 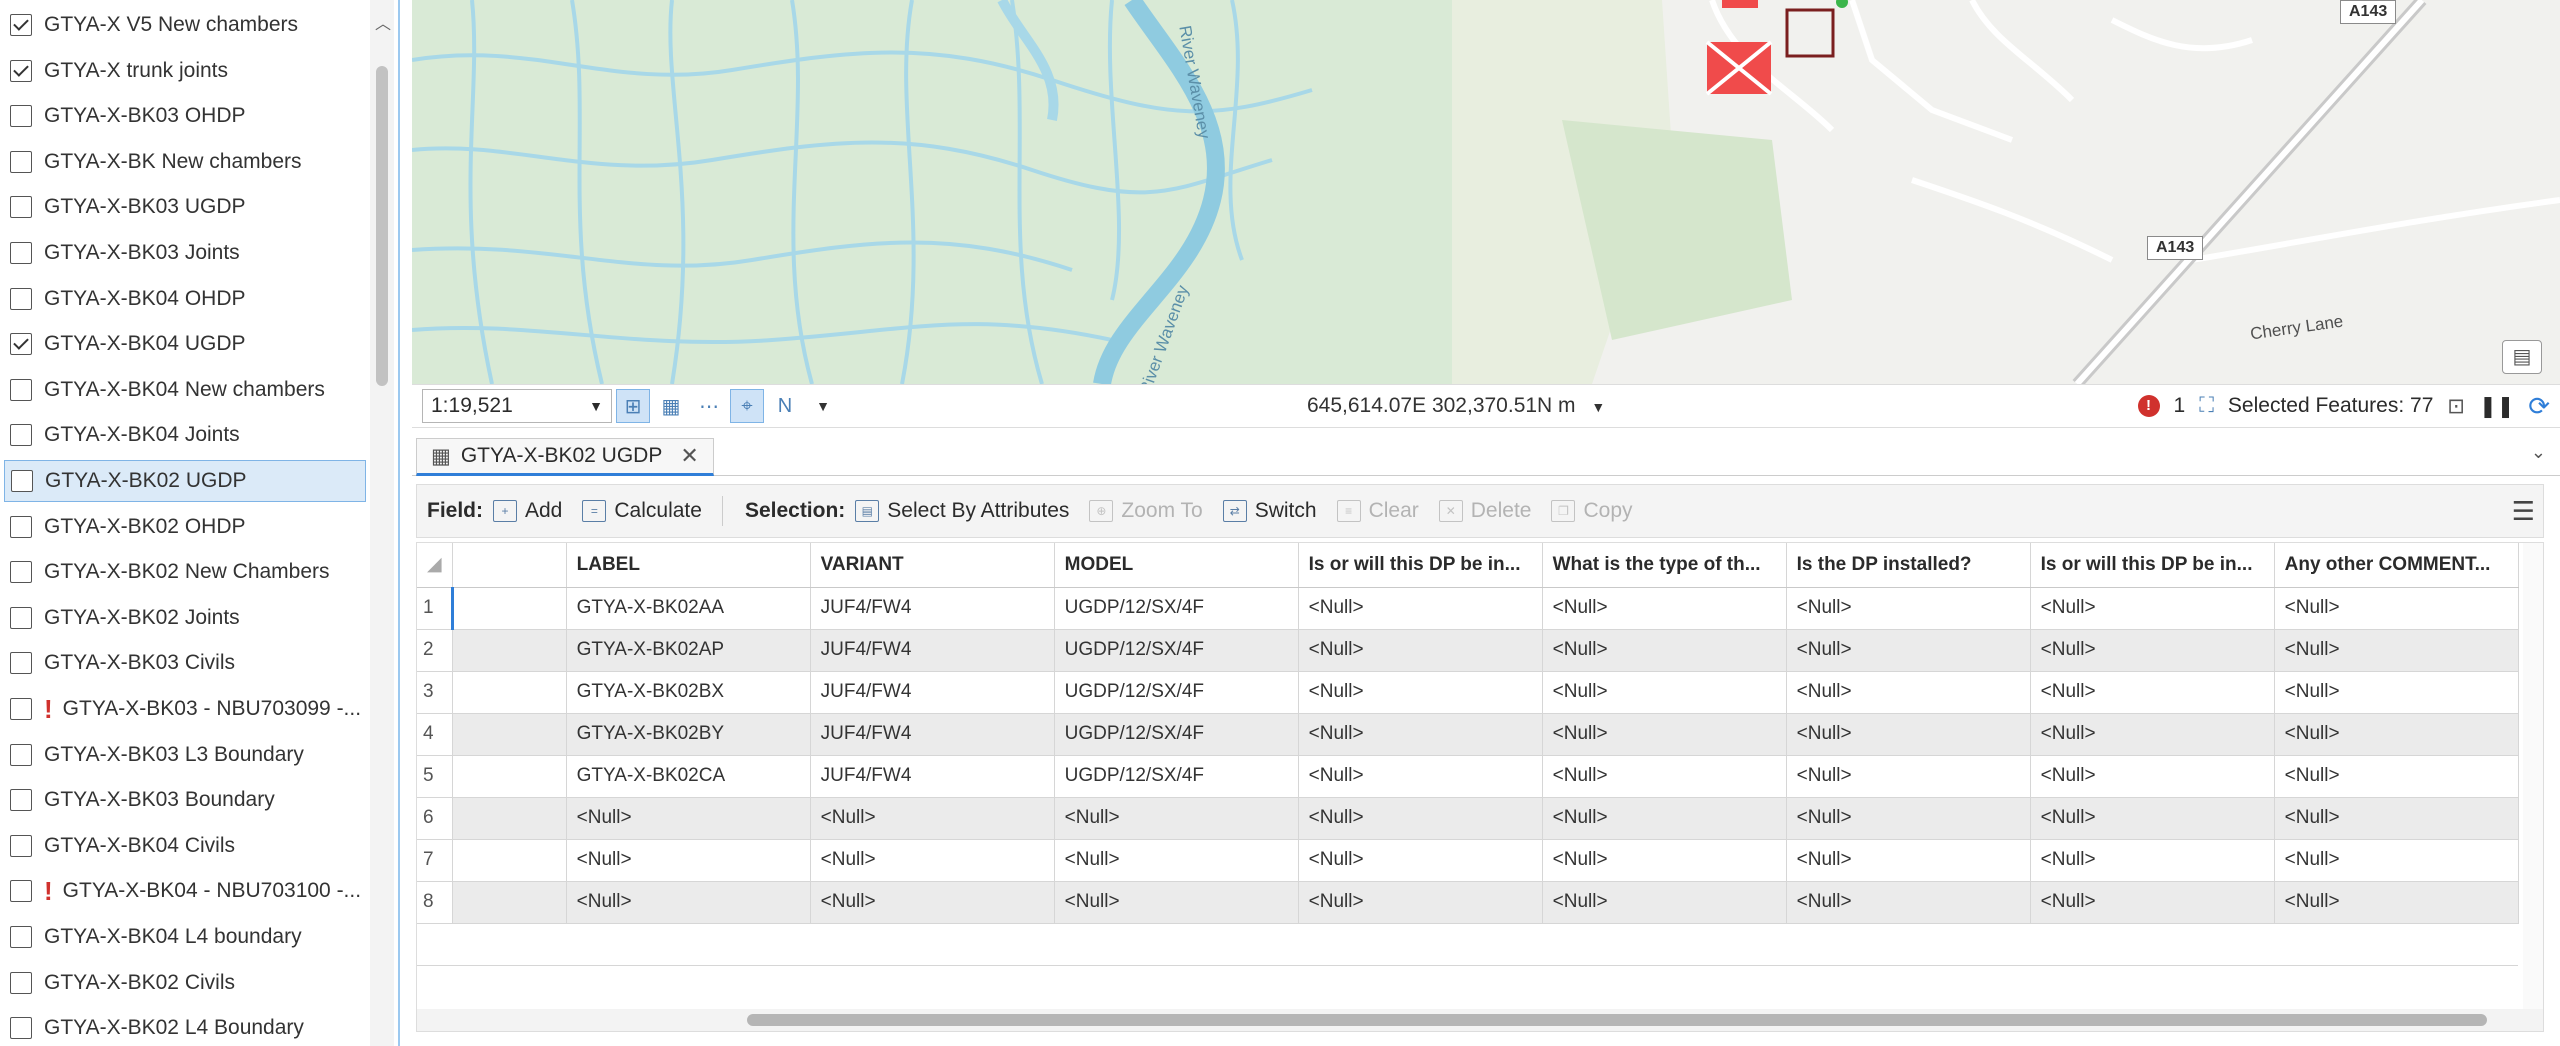 I want to click on chevron-down-icon: ⌄, so click(x=2538, y=452).